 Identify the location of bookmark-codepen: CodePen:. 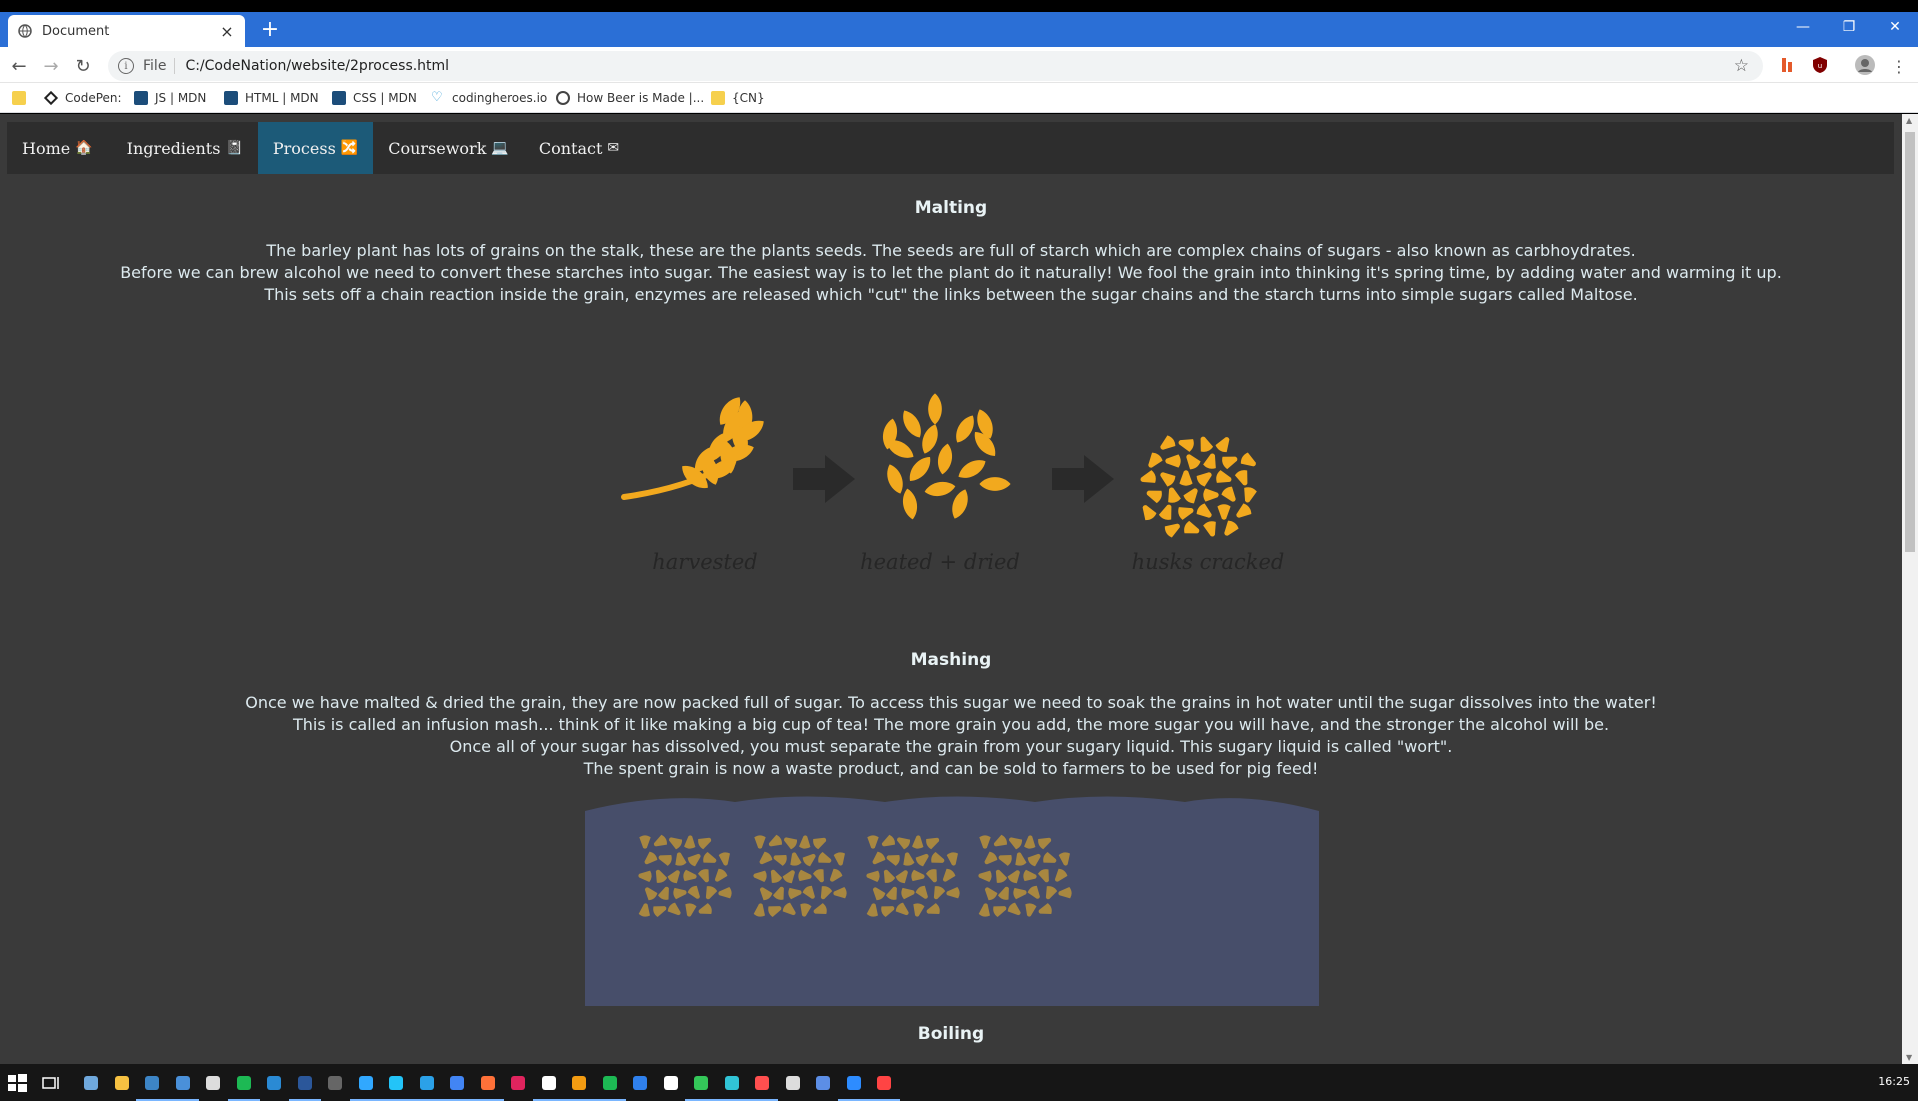
(82, 98).